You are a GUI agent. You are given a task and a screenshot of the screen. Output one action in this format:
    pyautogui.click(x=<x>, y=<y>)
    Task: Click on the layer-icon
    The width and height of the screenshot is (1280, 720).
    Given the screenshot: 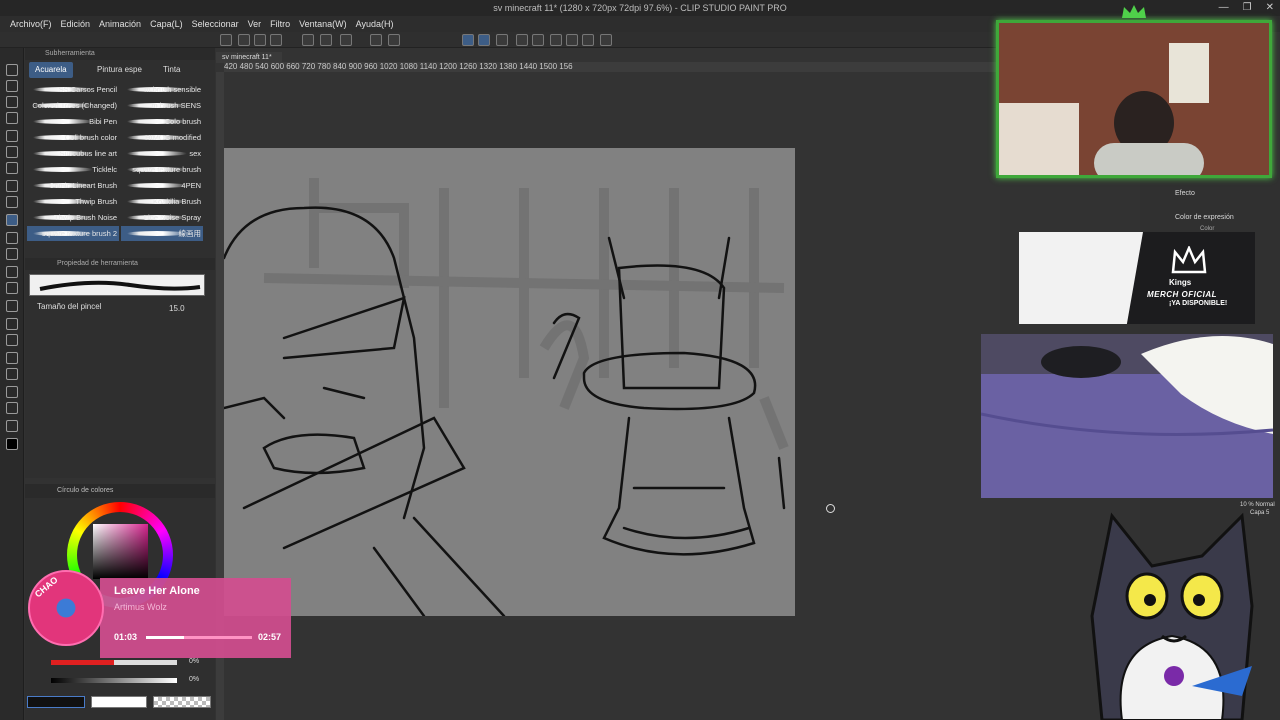 What is the action you would take?
    pyautogui.click(x=556, y=40)
    